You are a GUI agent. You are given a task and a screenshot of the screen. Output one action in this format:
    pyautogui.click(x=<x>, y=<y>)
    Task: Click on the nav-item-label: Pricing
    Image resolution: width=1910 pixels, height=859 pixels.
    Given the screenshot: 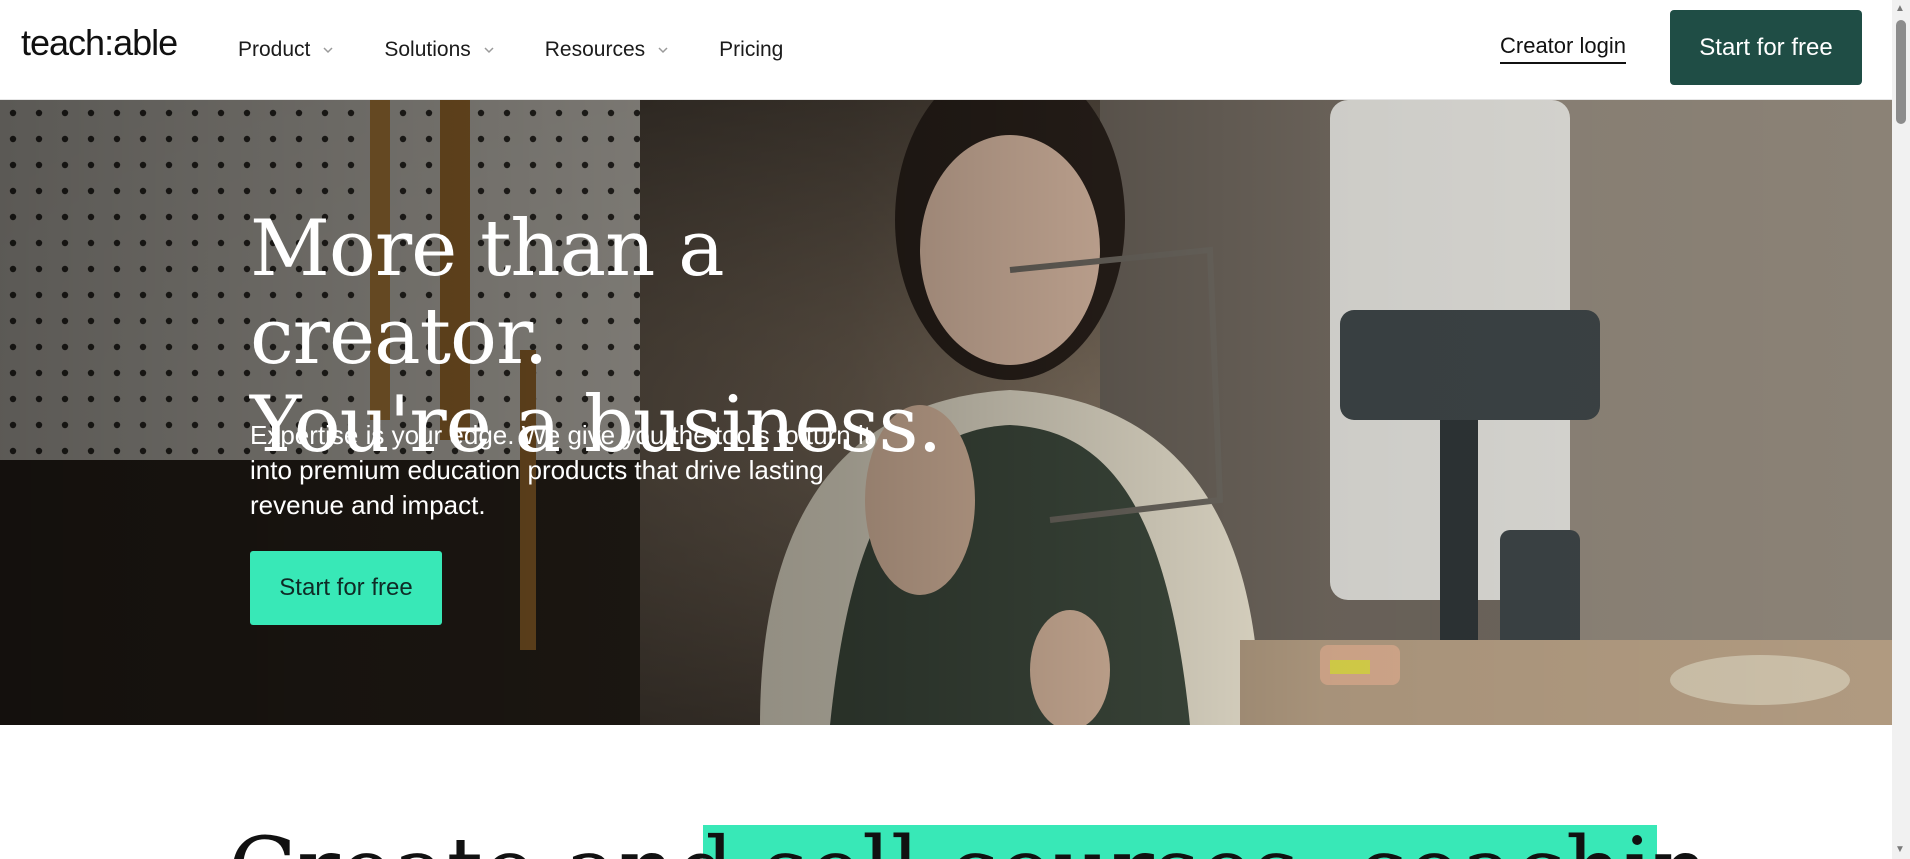 What is the action you would take?
    pyautogui.click(x=751, y=49)
    